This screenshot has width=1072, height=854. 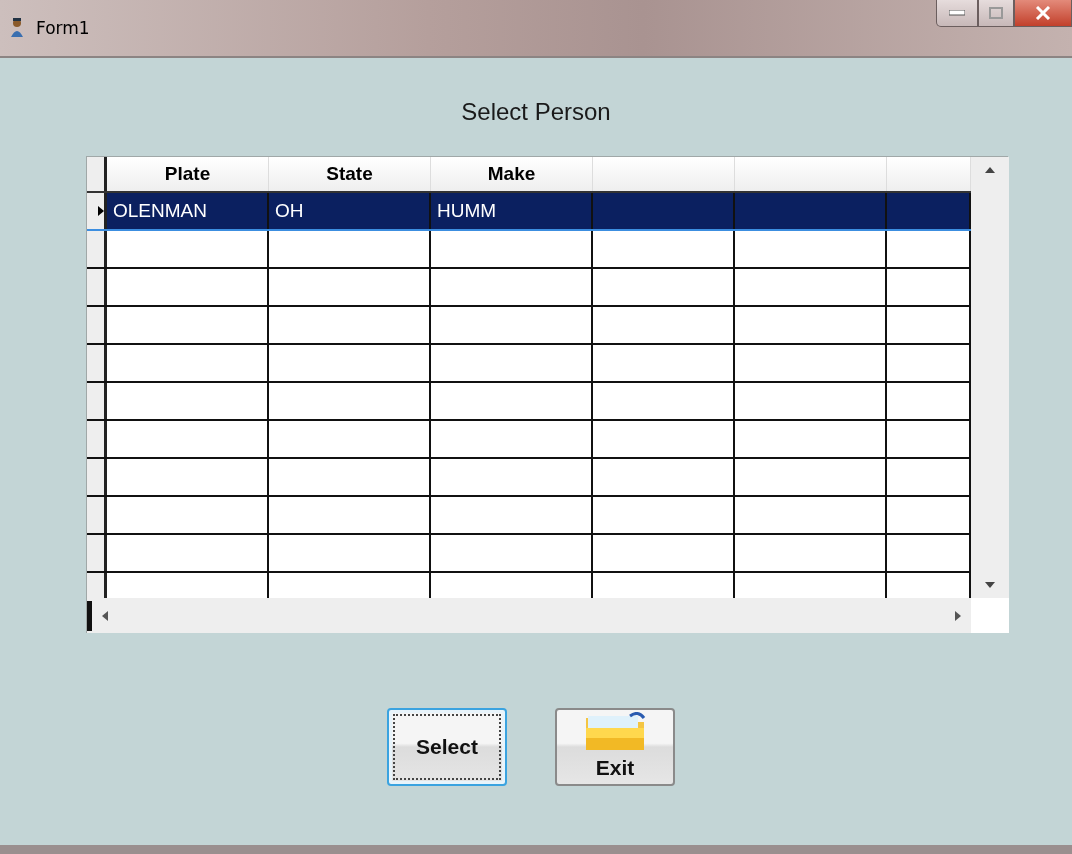 I want to click on select-button: Select, so click(x=447, y=747).